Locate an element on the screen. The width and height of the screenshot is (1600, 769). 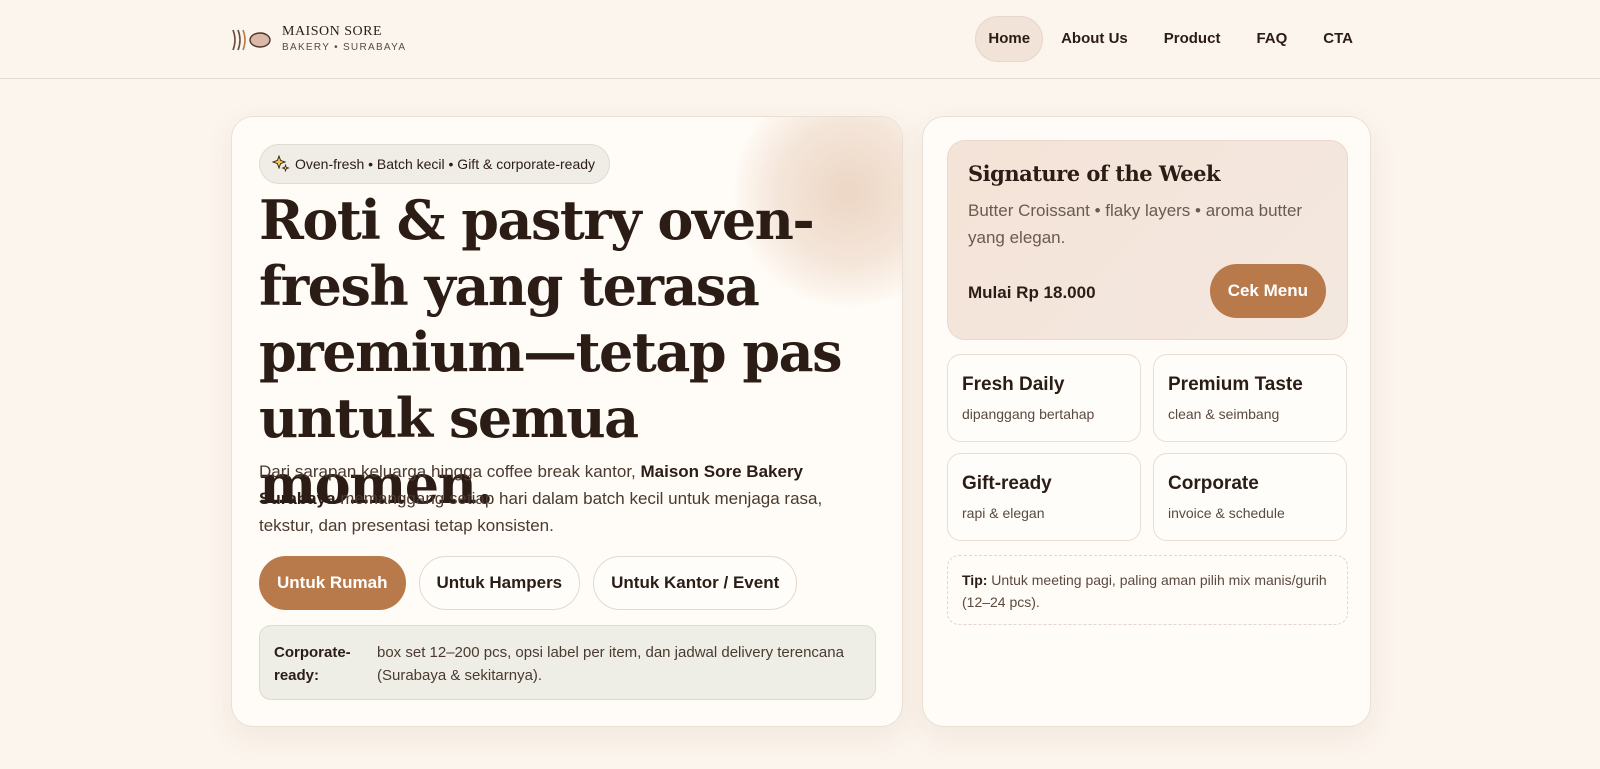
feature-title: Premium Taste is located at coordinates (1235, 384).